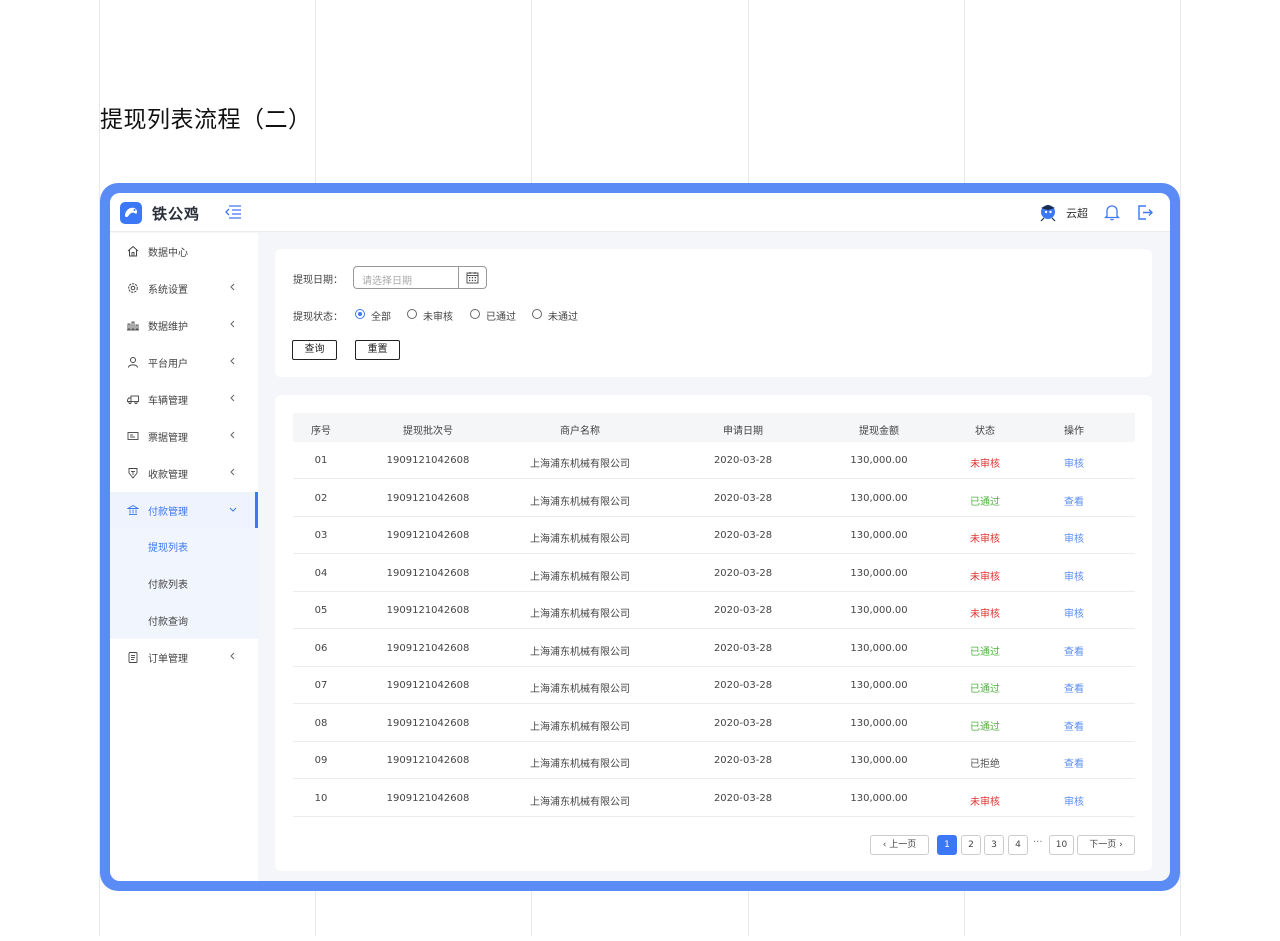 This screenshot has width=1280, height=941. What do you see at coordinates (1038, 842) in the screenshot?
I see `pagination-ellipsis: ···` at bounding box center [1038, 842].